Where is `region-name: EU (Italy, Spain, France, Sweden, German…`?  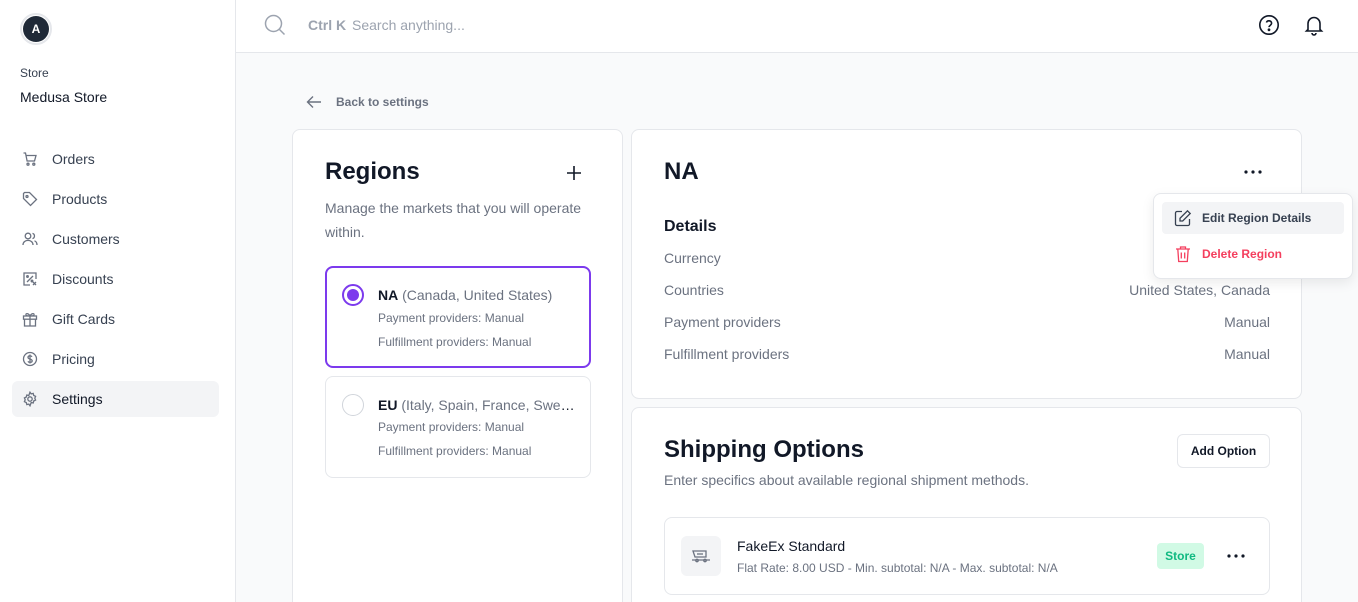 region-name: EU (Italy, Spain, France, Sweden, German… is located at coordinates (478, 405).